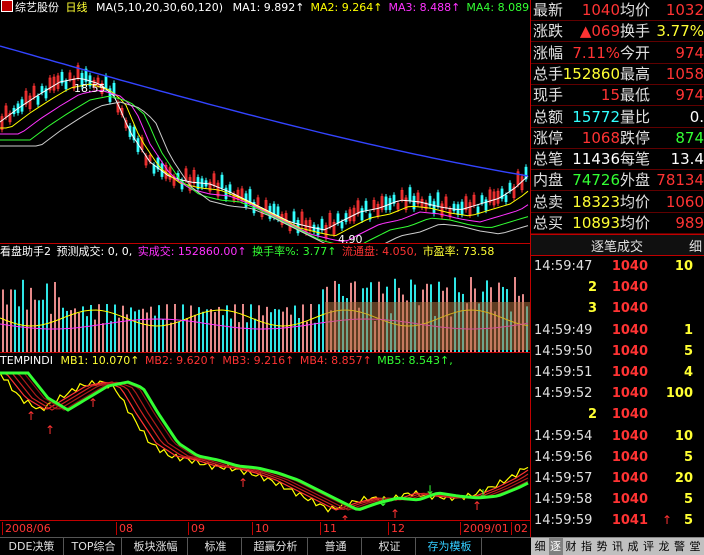 This screenshot has height=555, width=704. What do you see at coordinates (635, 116) in the screenshot?
I see `quote-label: 量比` at bounding box center [635, 116].